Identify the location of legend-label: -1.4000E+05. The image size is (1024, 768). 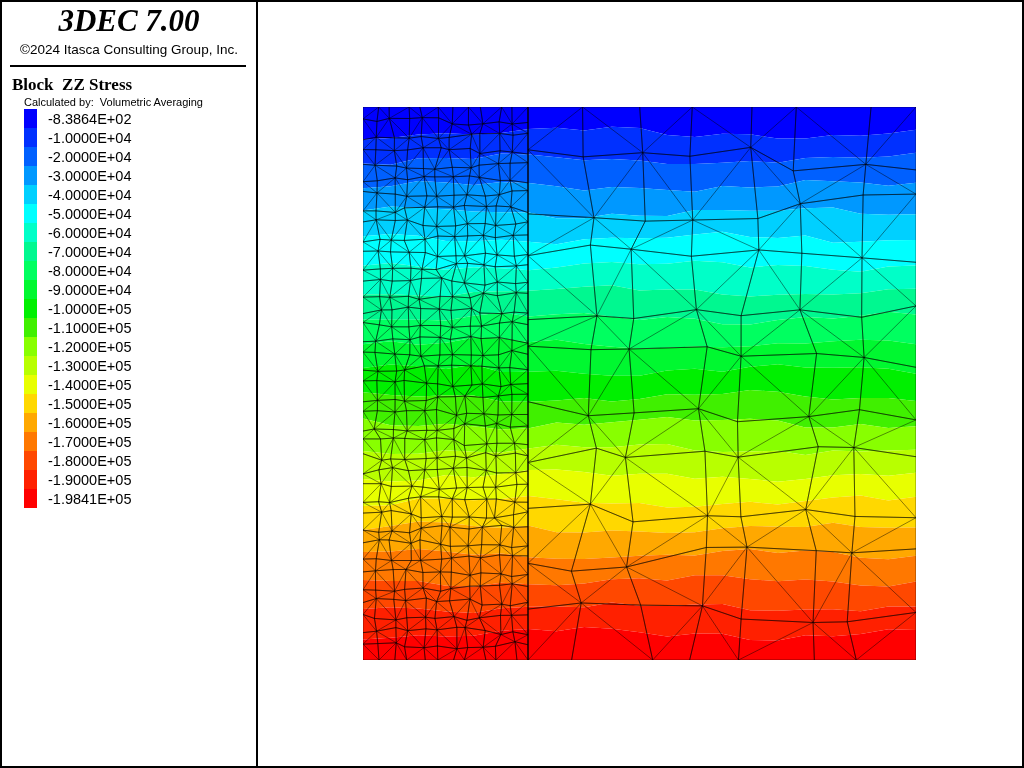
(90, 384).